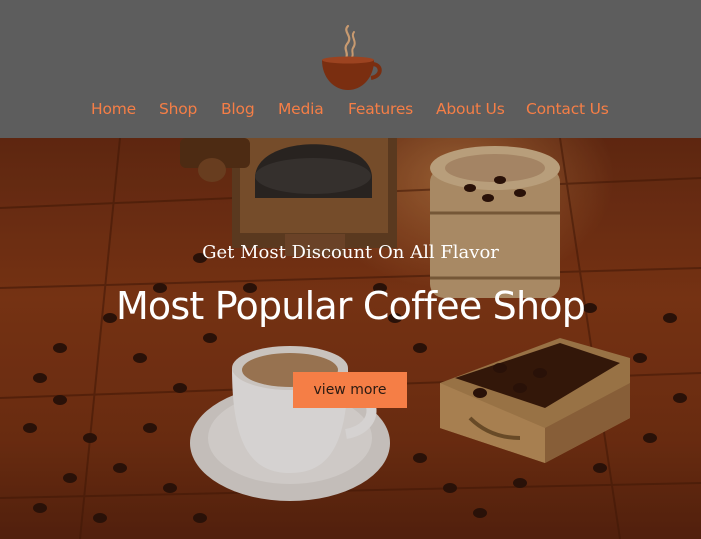 This screenshot has height=539, width=701. What do you see at coordinates (301, 109) in the screenshot?
I see `nav-item-media: Media` at bounding box center [301, 109].